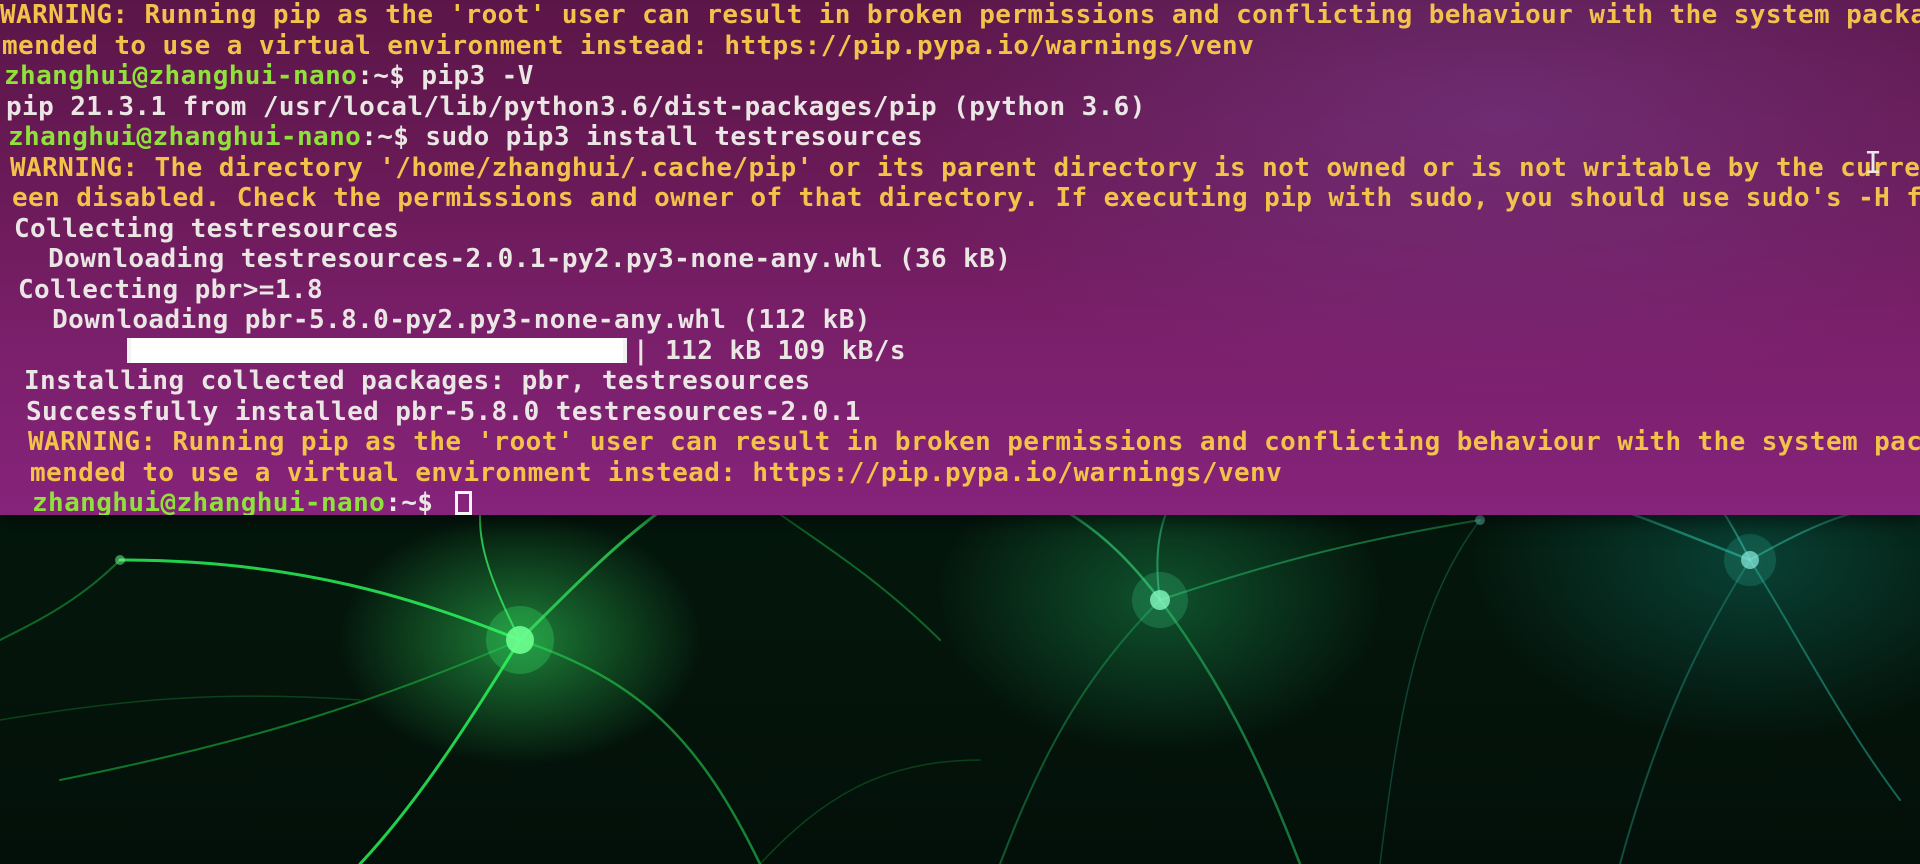 The height and width of the screenshot is (864, 1920). What do you see at coordinates (477, 76) in the screenshot?
I see `prompt-command: pip3 -V` at bounding box center [477, 76].